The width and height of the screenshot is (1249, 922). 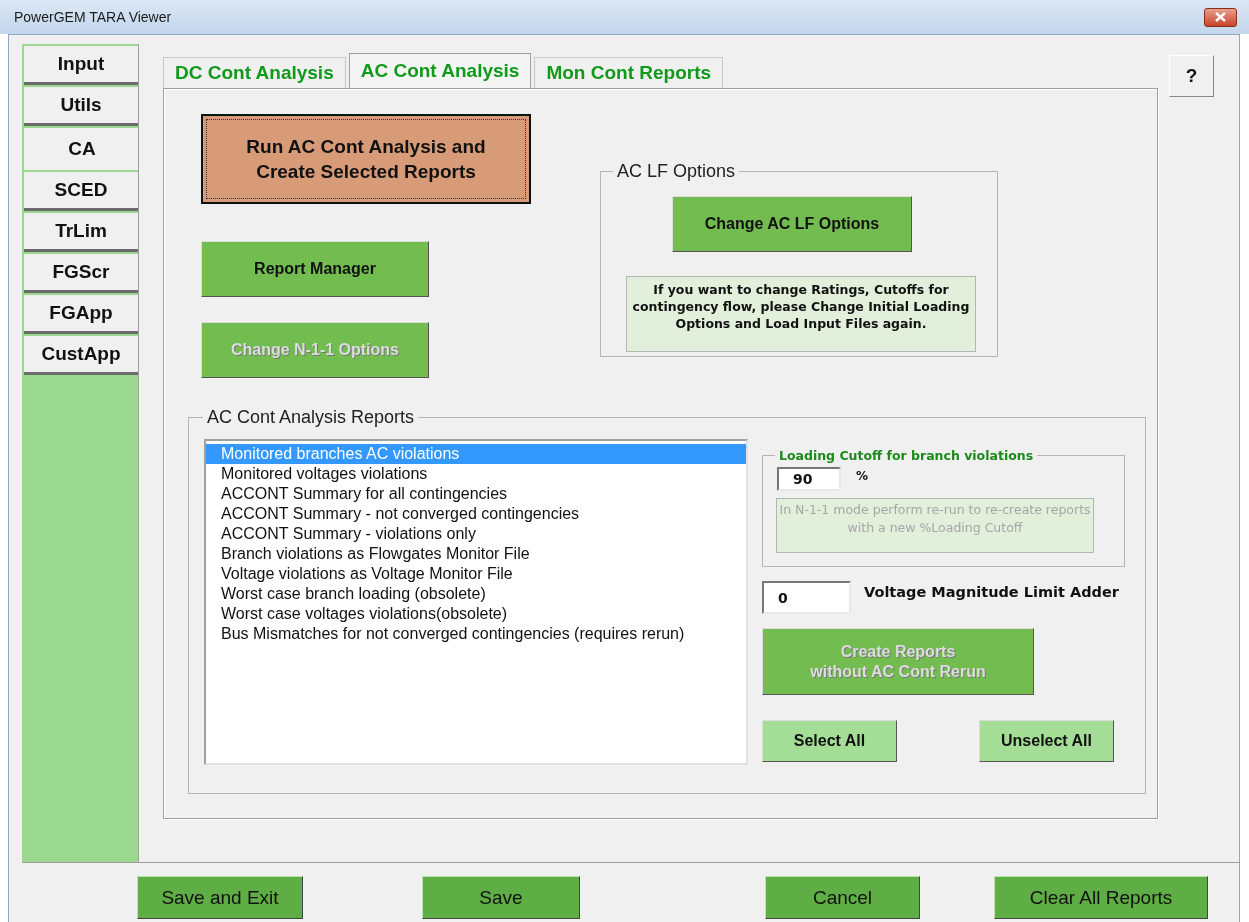 What do you see at coordinates (676, 171) in the screenshot?
I see `group-title: AC LF Options` at bounding box center [676, 171].